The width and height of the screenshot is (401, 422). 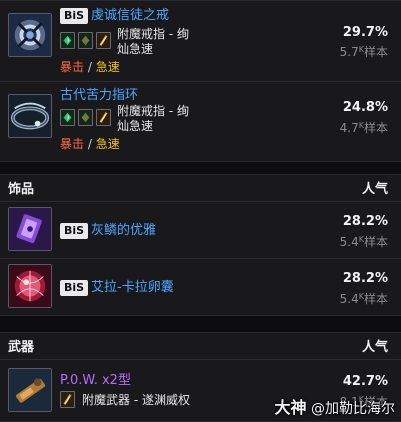 I want to click on trinkets-section-title: 饰品, so click(x=21, y=189).